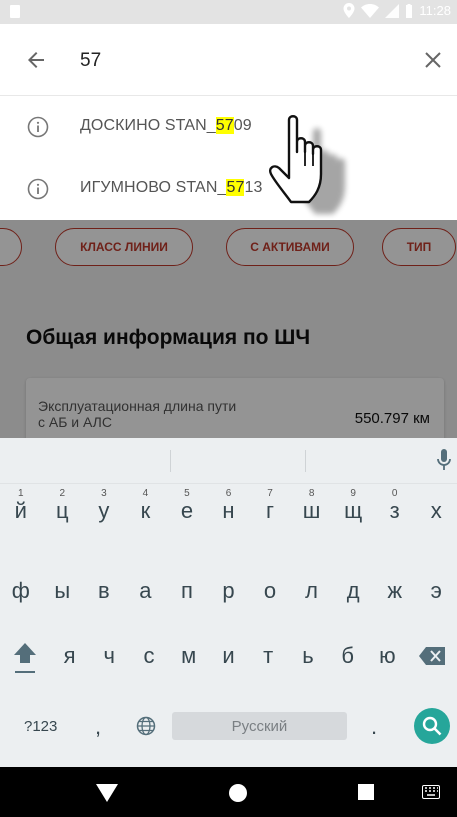 Image resolution: width=457 pixels, height=817 pixels. I want to click on backspace-icon, so click(432, 656).